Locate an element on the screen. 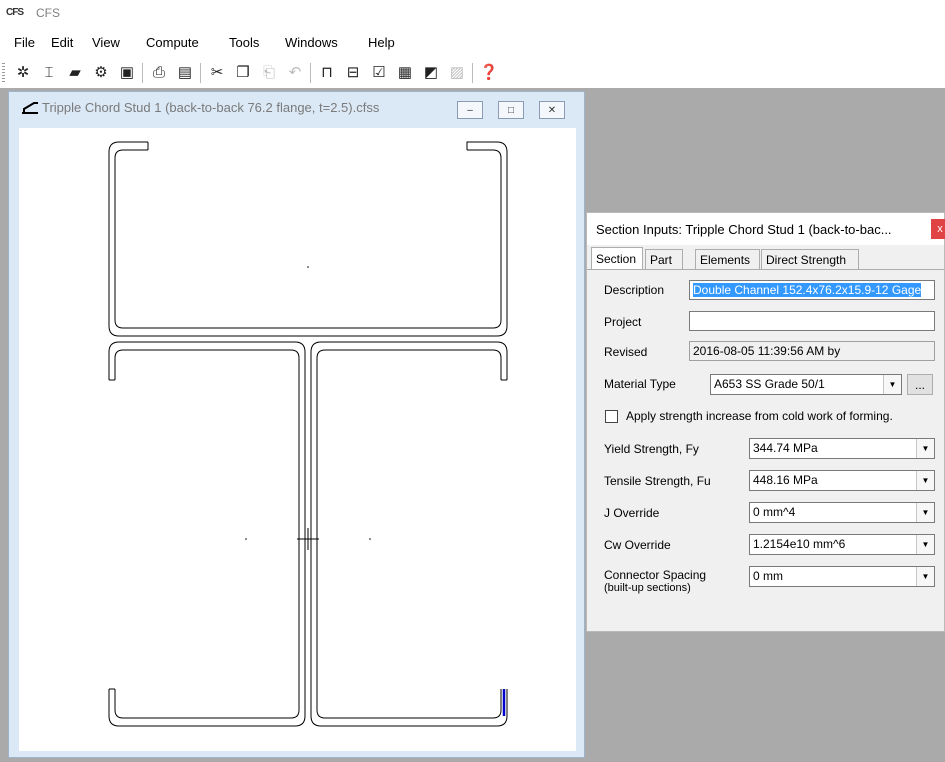 This screenshot has height=762, width=945. member-icon: ⊟ is located at coordinates (353, 72).